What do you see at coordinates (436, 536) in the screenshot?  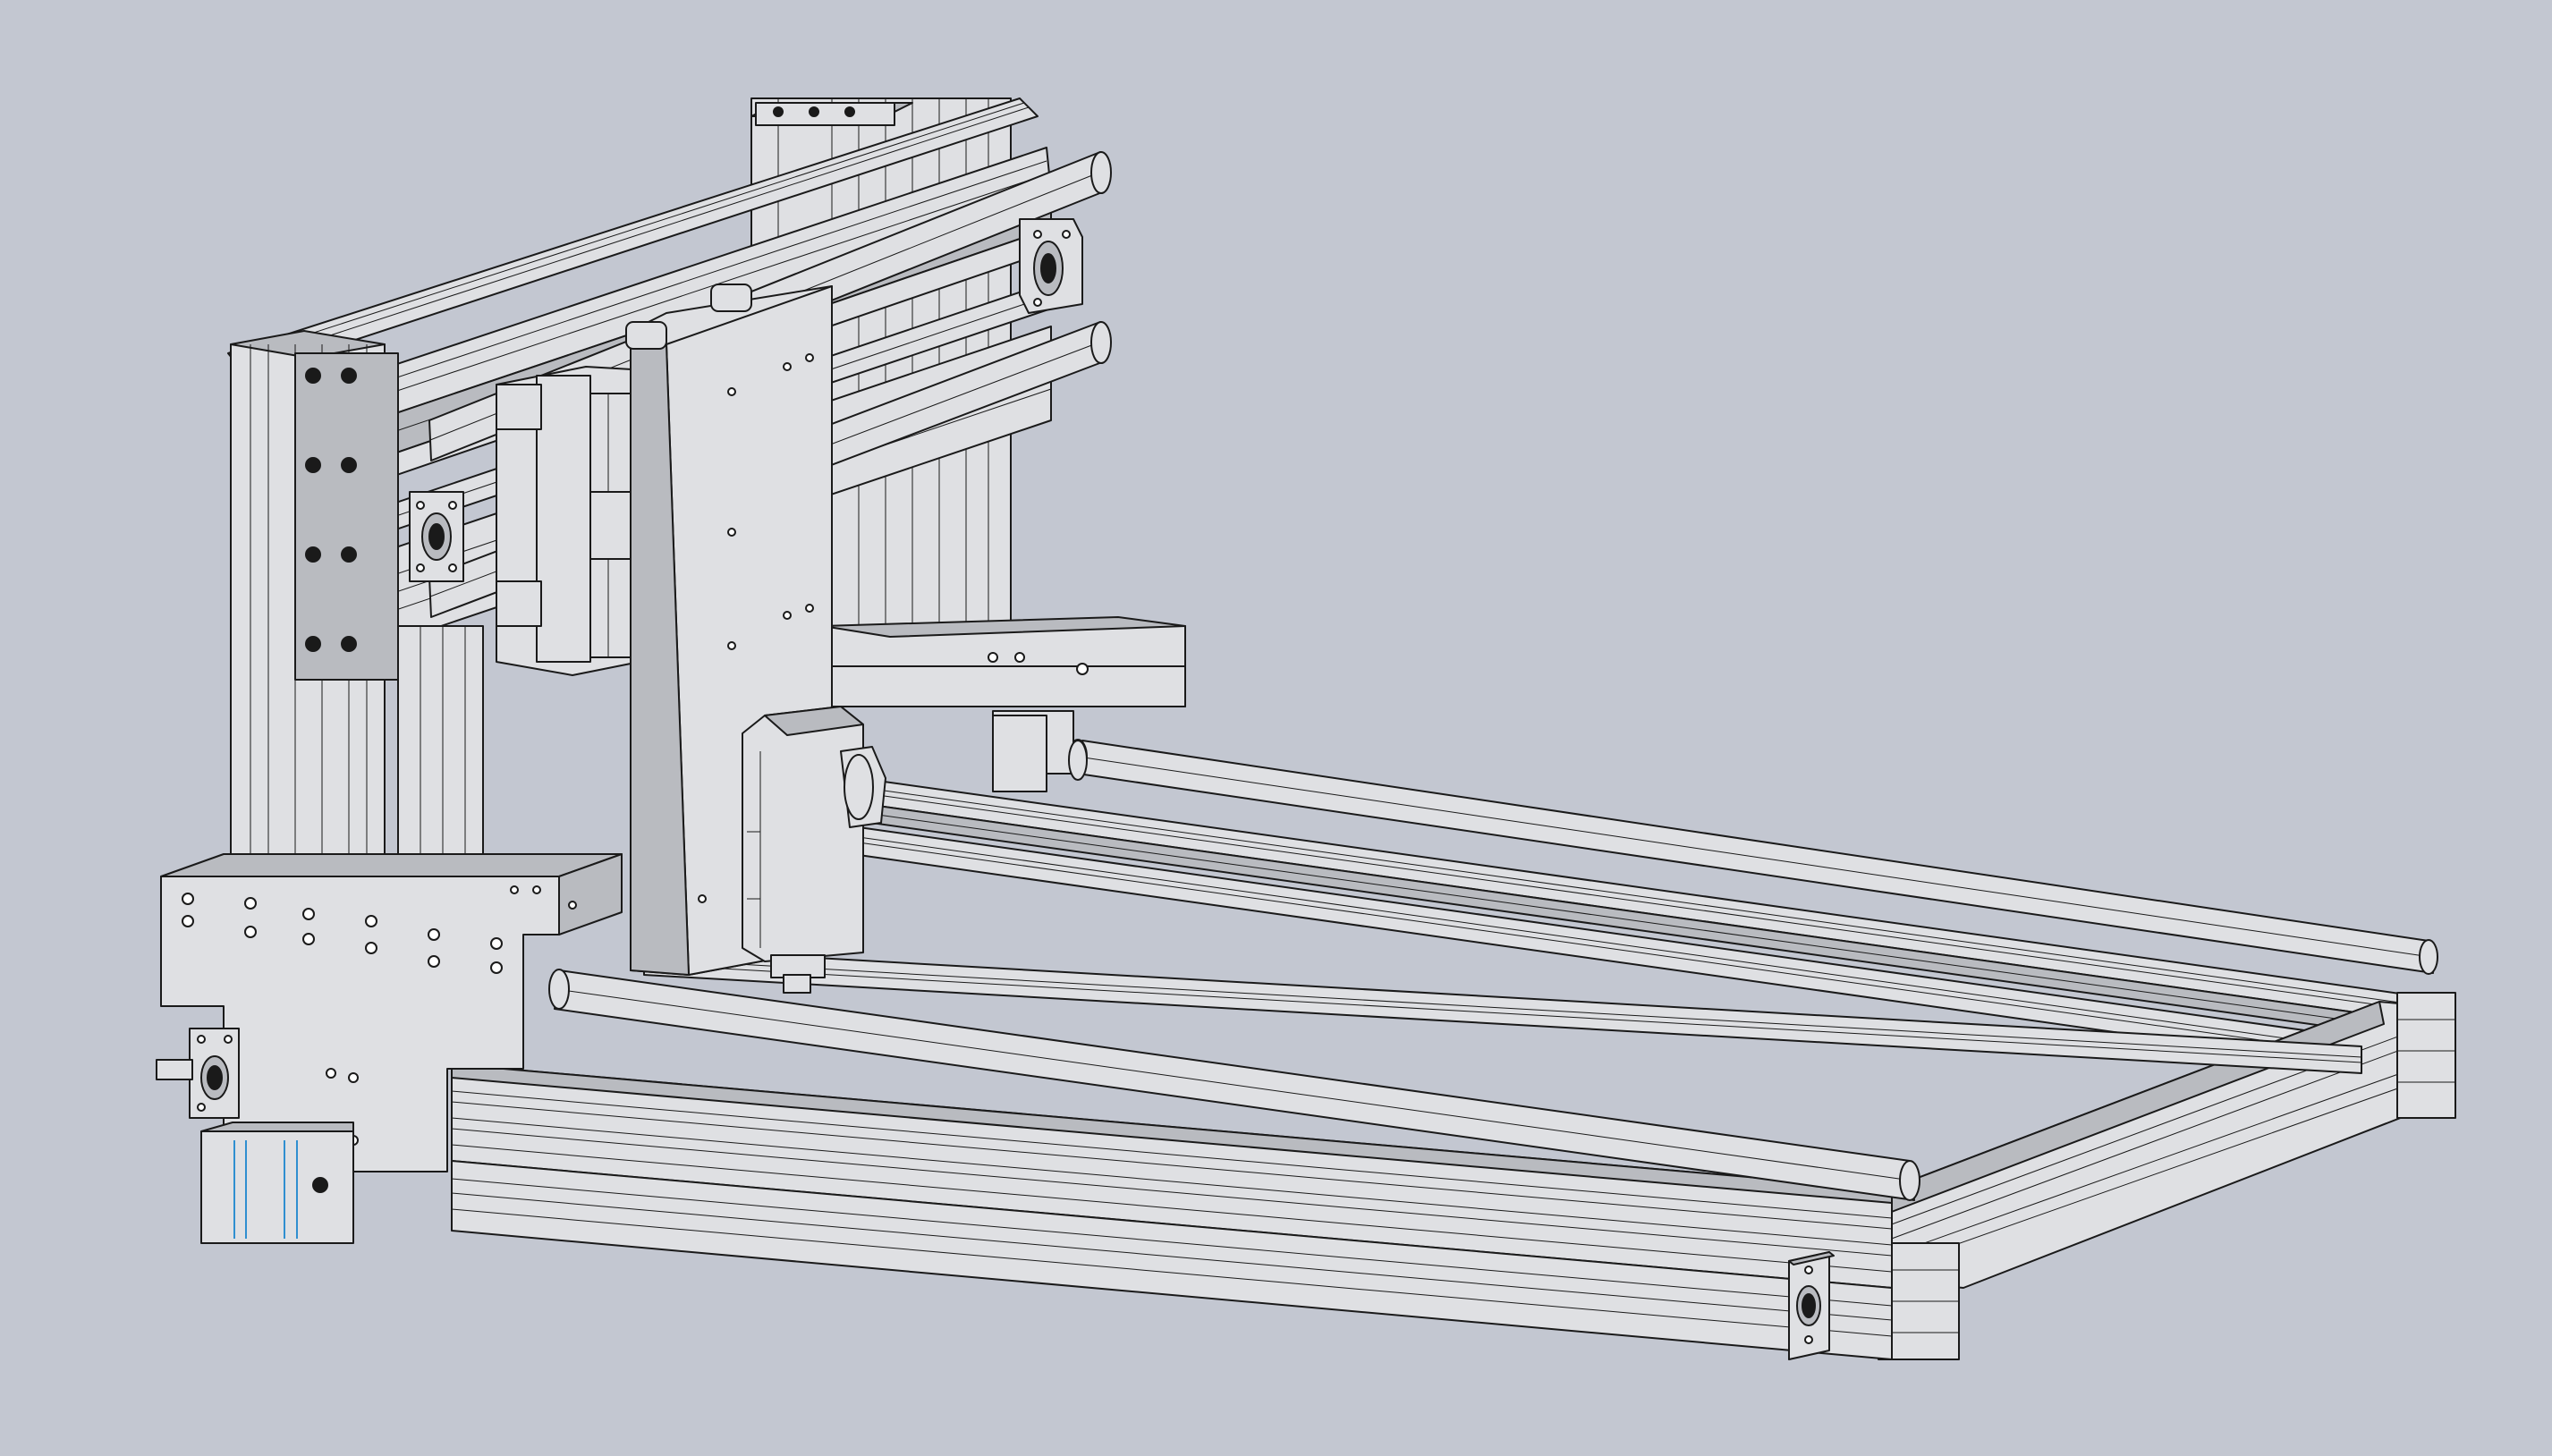 I see `bearing-block-gantry-left` at bounding box center [436, 536].